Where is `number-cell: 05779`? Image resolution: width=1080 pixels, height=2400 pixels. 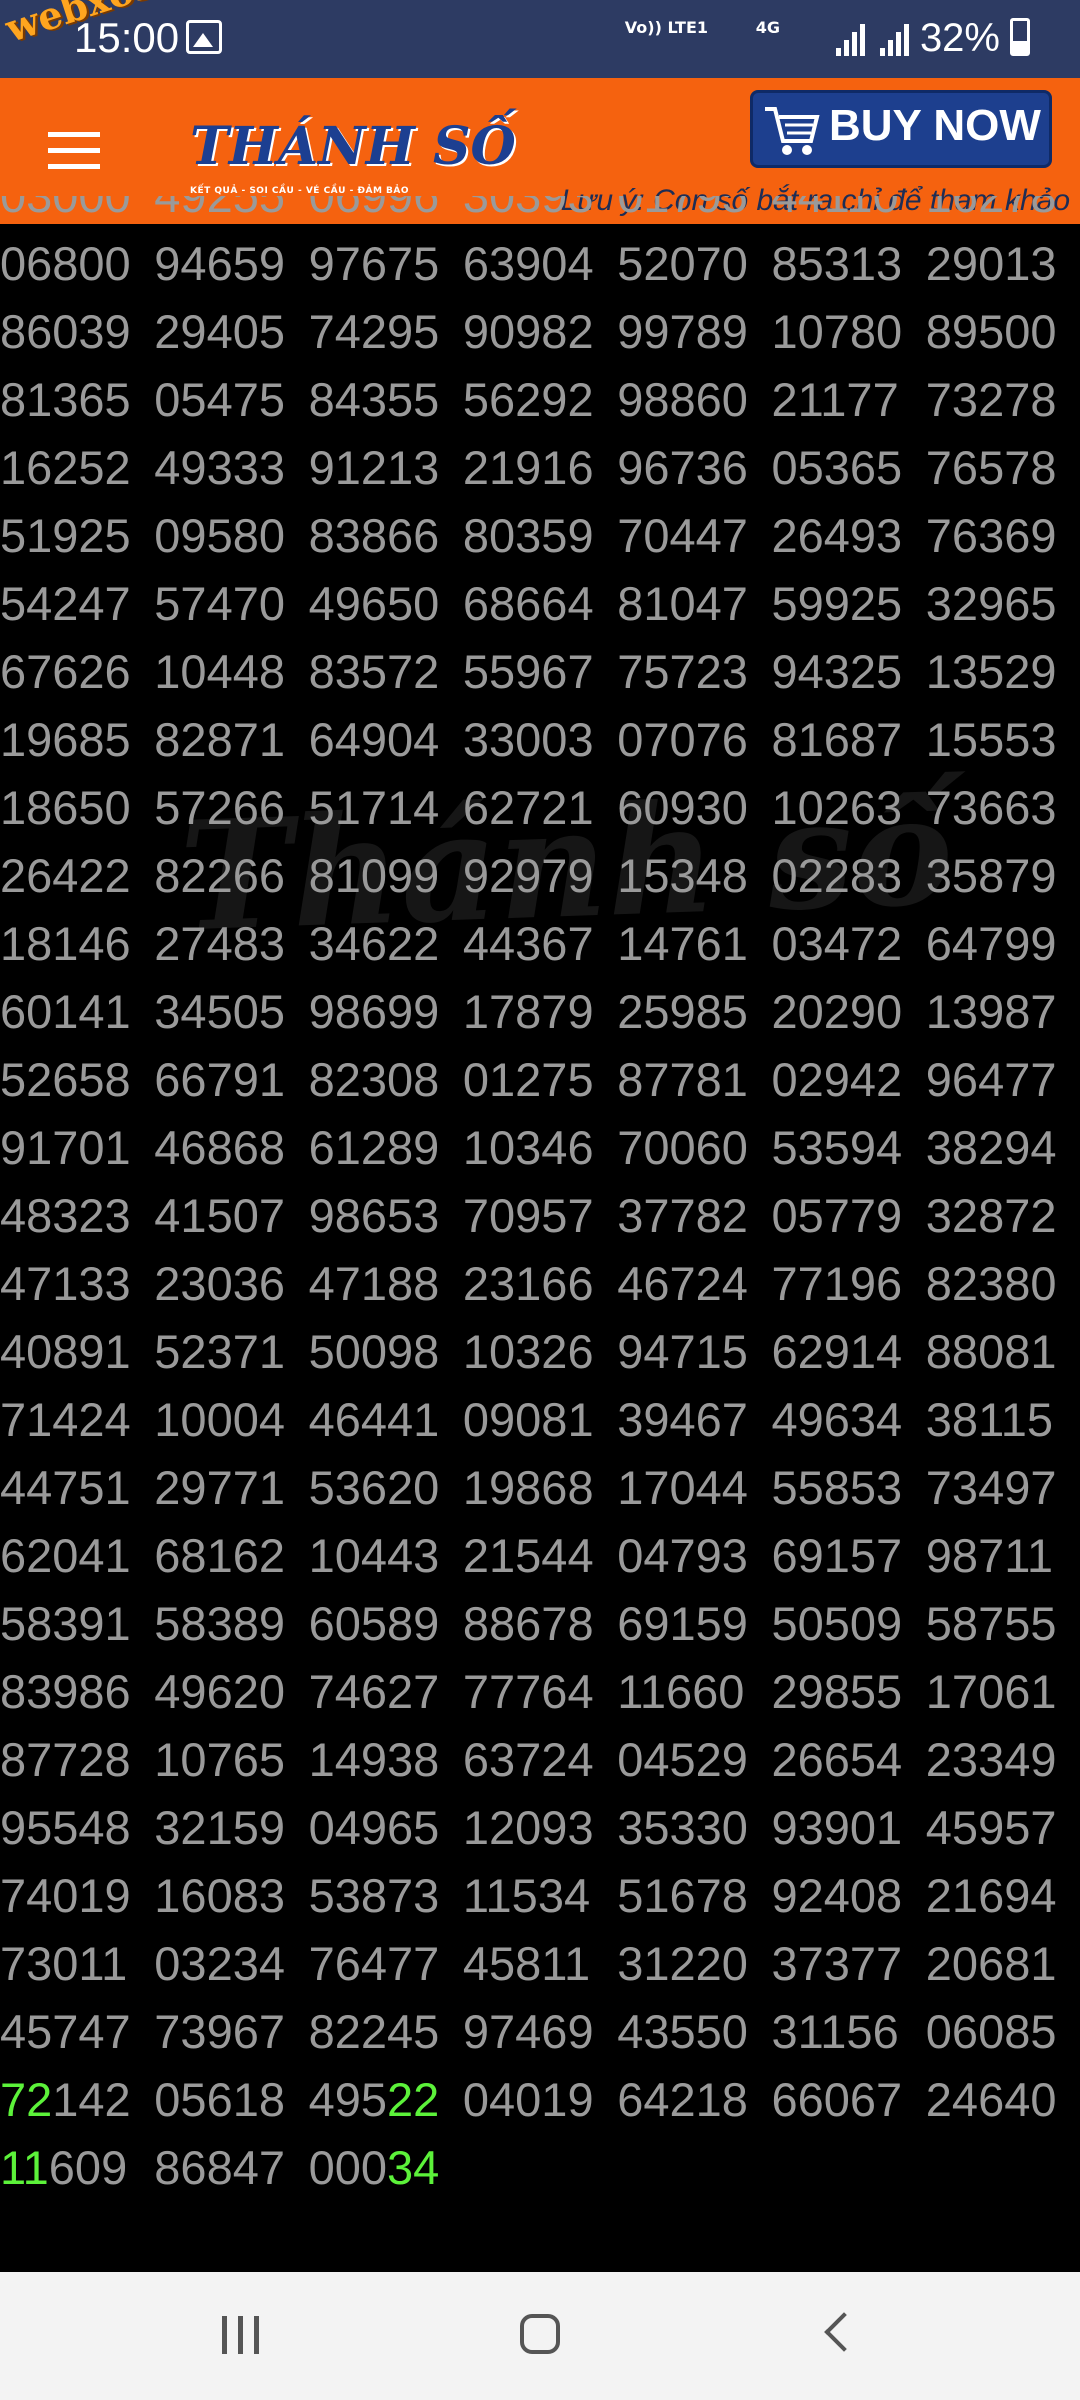
number-cell: 05779 is located at coordinates (837, 1215).